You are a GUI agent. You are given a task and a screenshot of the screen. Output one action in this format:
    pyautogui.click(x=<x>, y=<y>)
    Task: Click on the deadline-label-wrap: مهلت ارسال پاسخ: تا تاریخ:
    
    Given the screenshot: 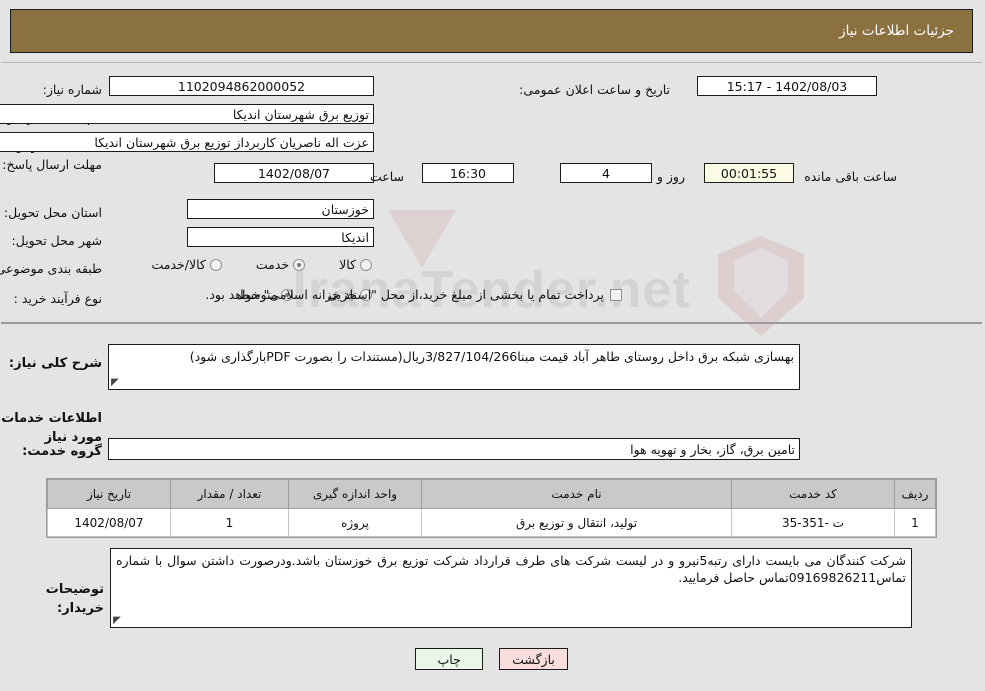 What is the action you would take?
    pyautogui.click(x=51, y=164)
    